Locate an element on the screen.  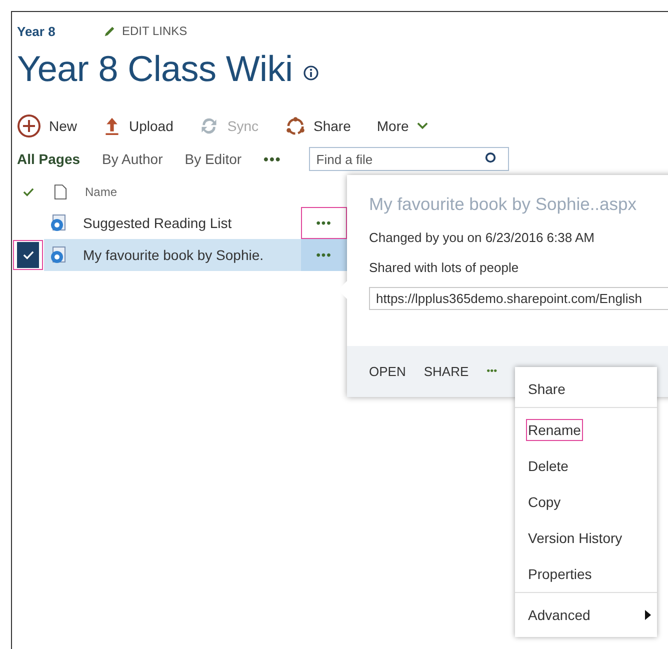
row-checkbox is located at coordinates (28, 255).